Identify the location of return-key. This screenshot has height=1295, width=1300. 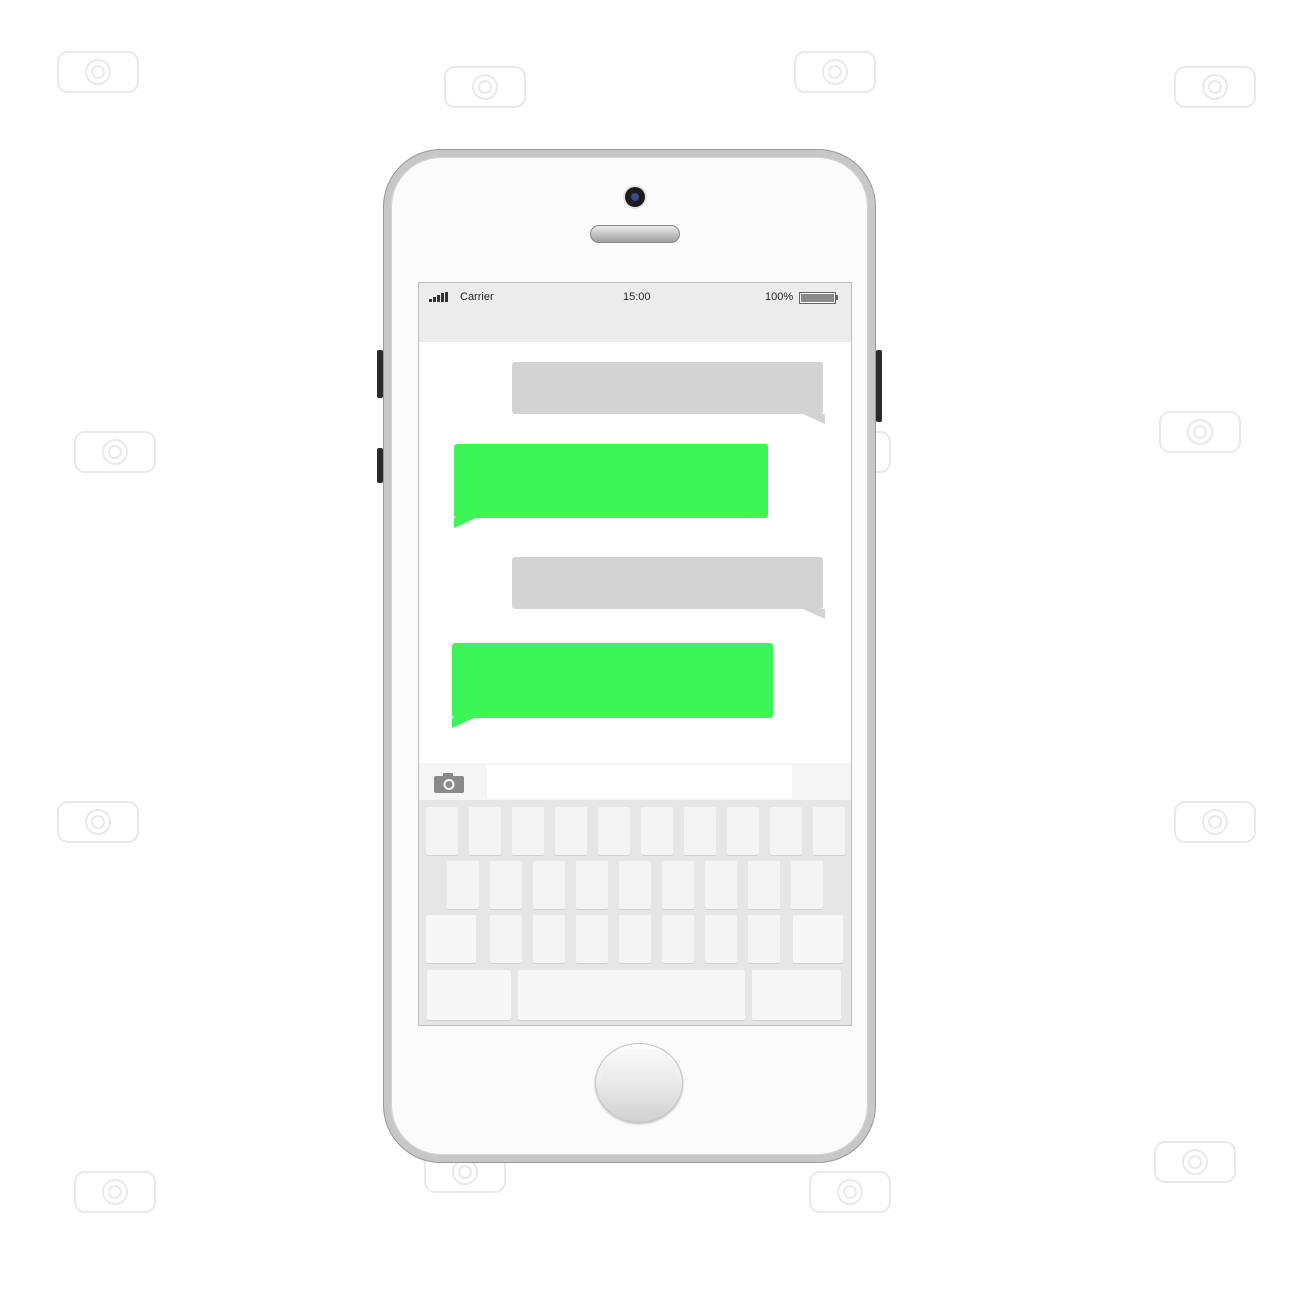
(796, 995).